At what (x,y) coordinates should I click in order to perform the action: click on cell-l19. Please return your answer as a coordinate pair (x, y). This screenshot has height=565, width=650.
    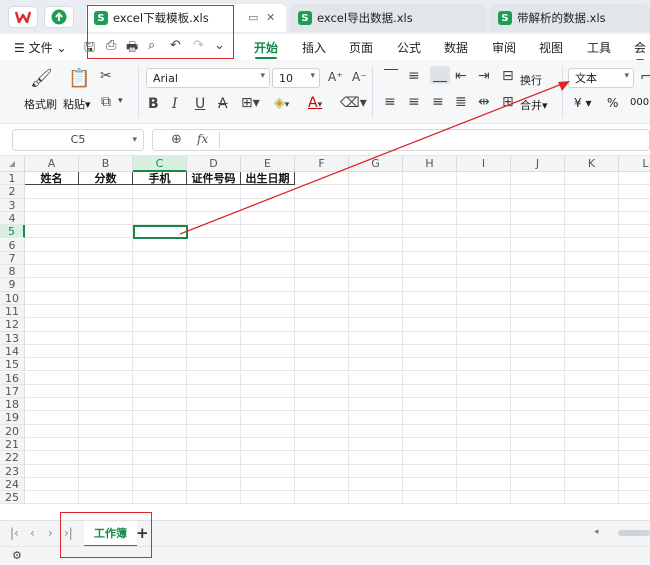
    Looking at the image, I should click on (634, 418).